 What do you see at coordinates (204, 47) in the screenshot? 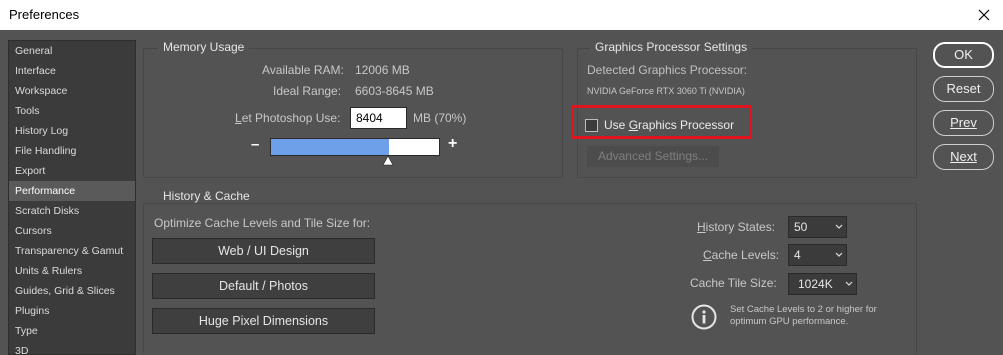
I see `memory-usage-title: Memory Usage` at bounding box center [204, 47].